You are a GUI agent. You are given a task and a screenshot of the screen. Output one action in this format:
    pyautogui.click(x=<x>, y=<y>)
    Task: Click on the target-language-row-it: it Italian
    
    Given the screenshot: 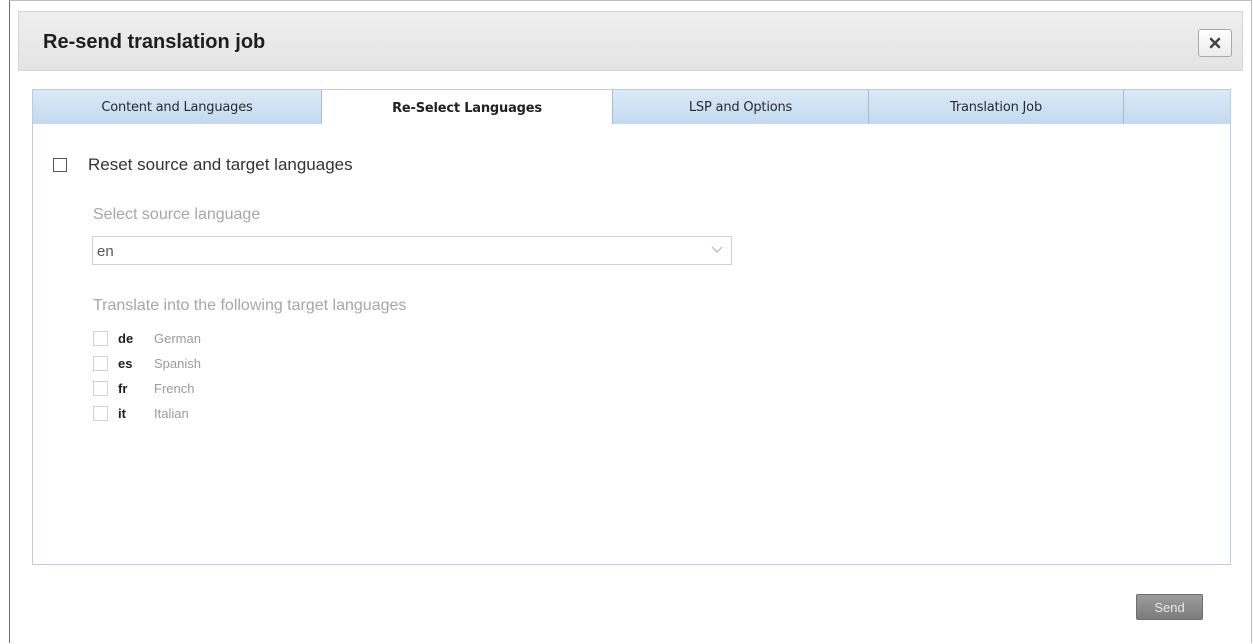 What is the action you would take?
    pyautogui.click(x=147, y=413)
    